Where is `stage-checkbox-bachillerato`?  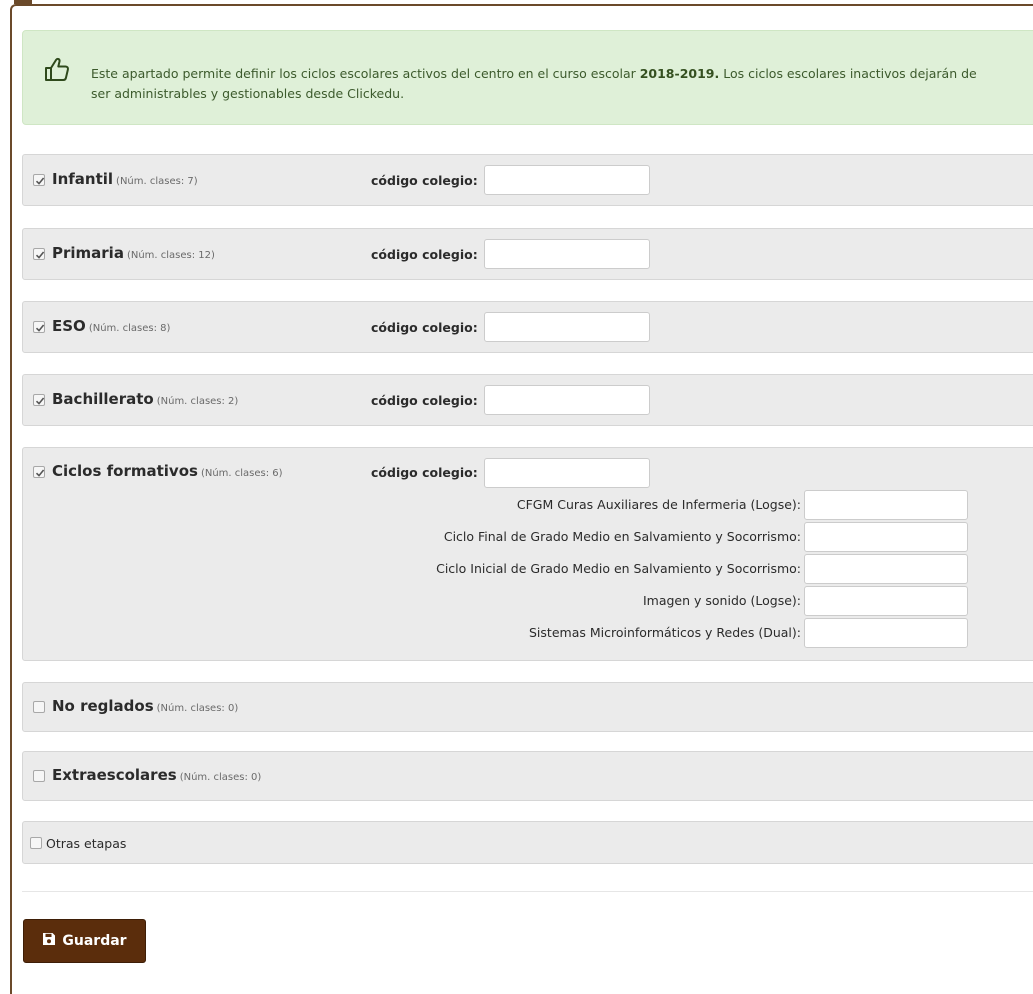 stage-checkbox-bachillerato is located at coordinates (39, 400).